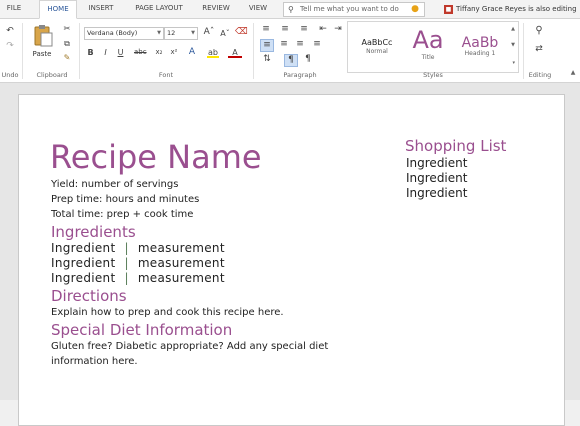 The width and height of the screenshot is (580, 426). What do you see at coordinates (209, 32) in the screenshot?
I see `grow-font-icon: Aˆ` at bounding box center [209, 32].